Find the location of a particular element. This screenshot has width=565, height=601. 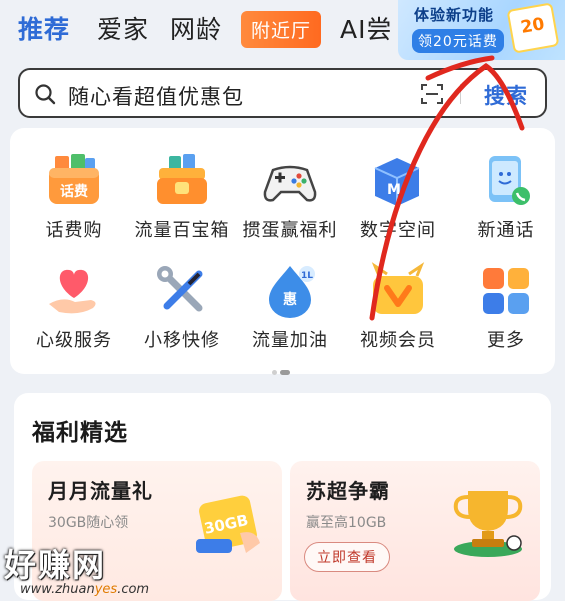

search-divider is located at coordinates (460, 94).